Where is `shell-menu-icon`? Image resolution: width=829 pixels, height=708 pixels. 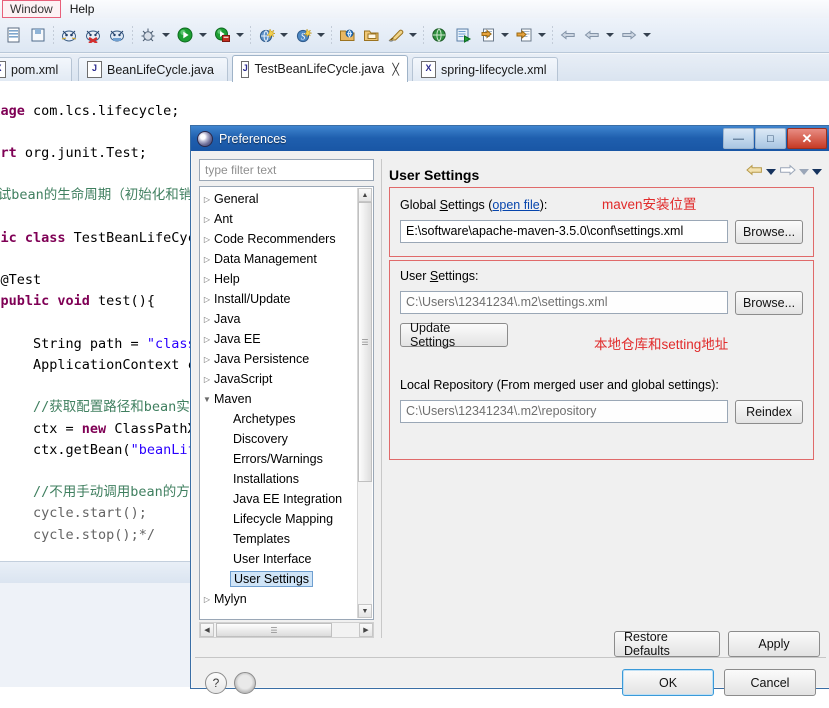
shell-menu-icon is located at coordinates (245, 683).